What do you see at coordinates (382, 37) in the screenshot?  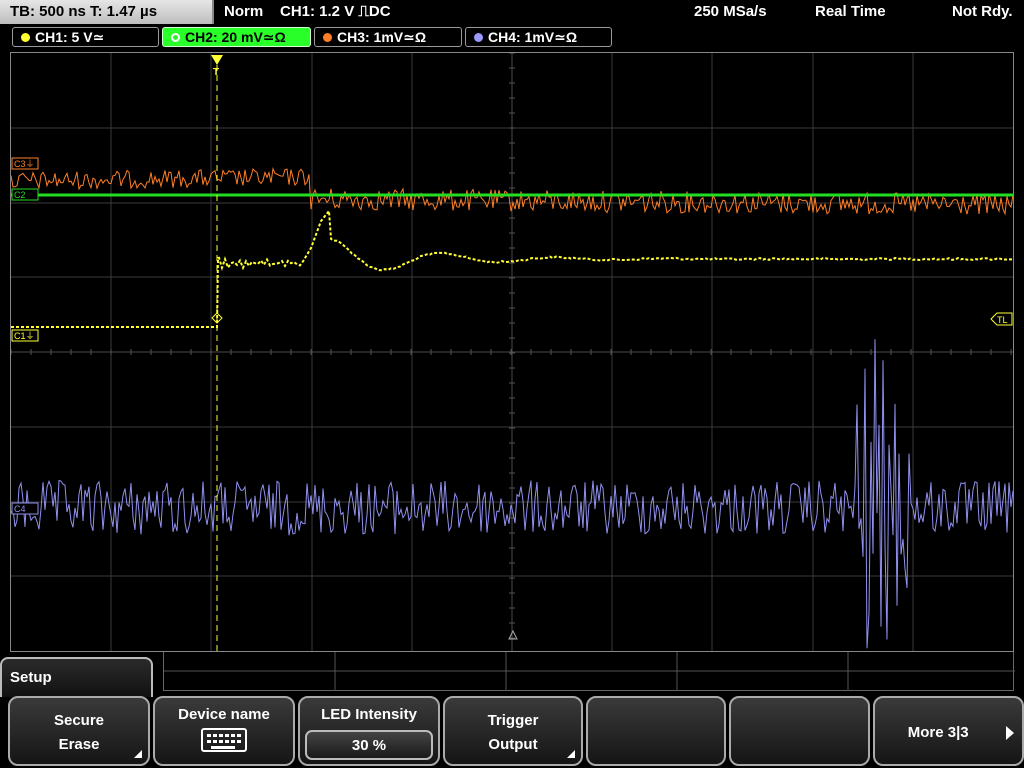 I see `channel-label: CH3: 1mV≃Ω` at bounding box center [382, 37].